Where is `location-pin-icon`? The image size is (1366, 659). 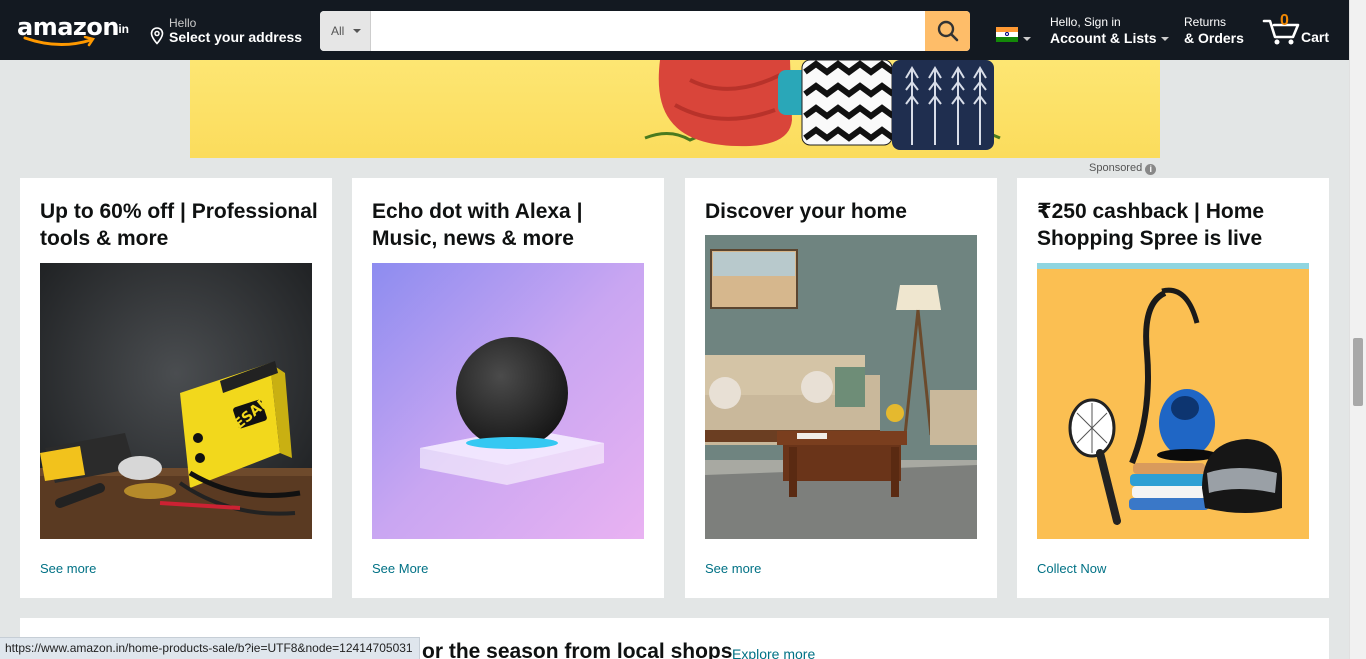 location-pin-icon is located at coordinates (157, 36).